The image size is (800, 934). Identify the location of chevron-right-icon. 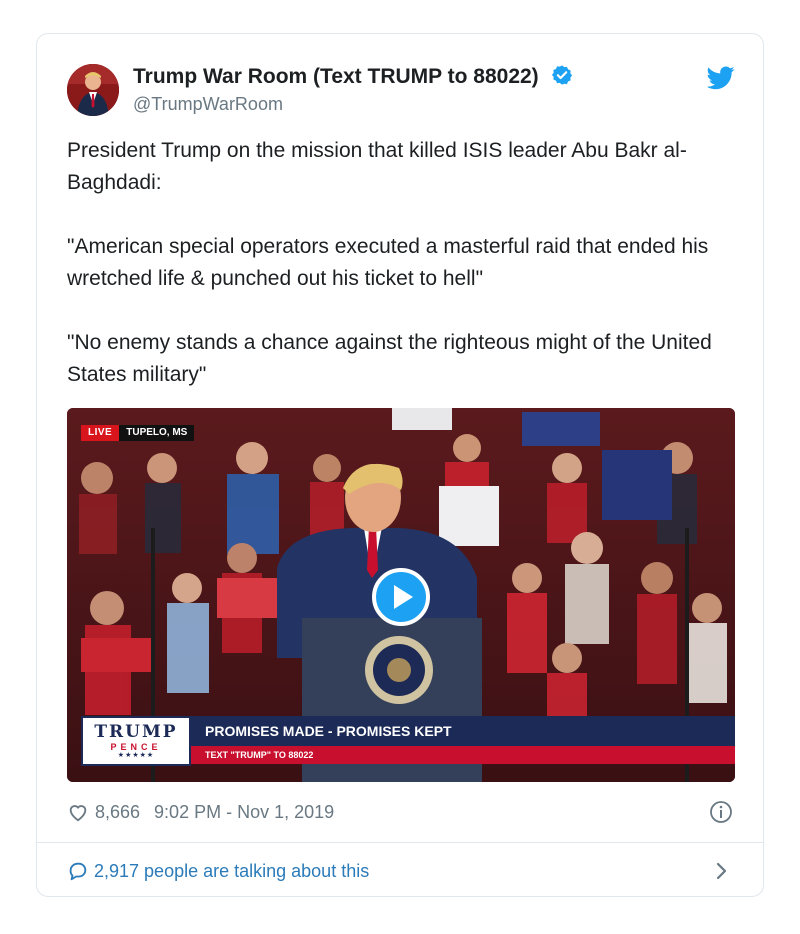
(722, 871).